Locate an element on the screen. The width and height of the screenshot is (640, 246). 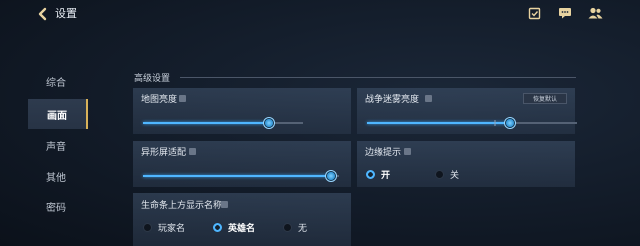
edge-hint-off-radio: 关 is located at coordinates (447, 174).